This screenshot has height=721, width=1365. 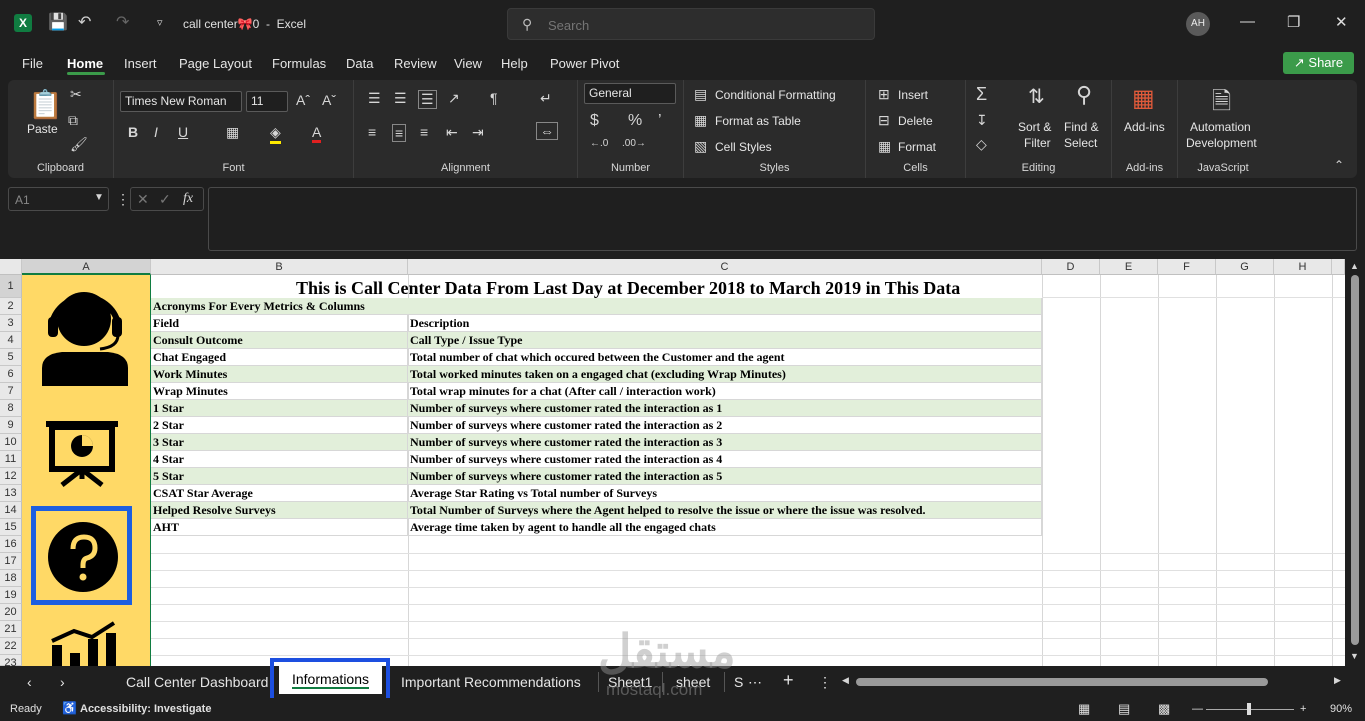 I want to click on accessibility-status: Accessibility: Investigate, so click(x=145, y=709).